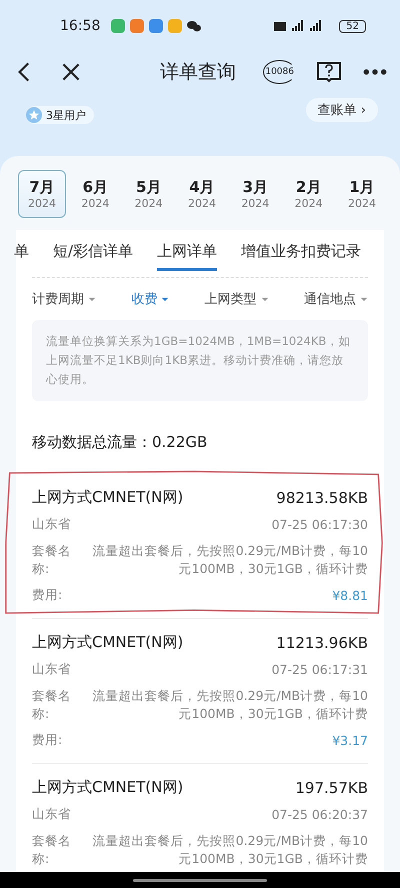 This screenshot has width=400, height=888. Describe the element at coordinates (342, 110) in the screenshot. I see `view-bill-button: 查账单 ›` at that location.